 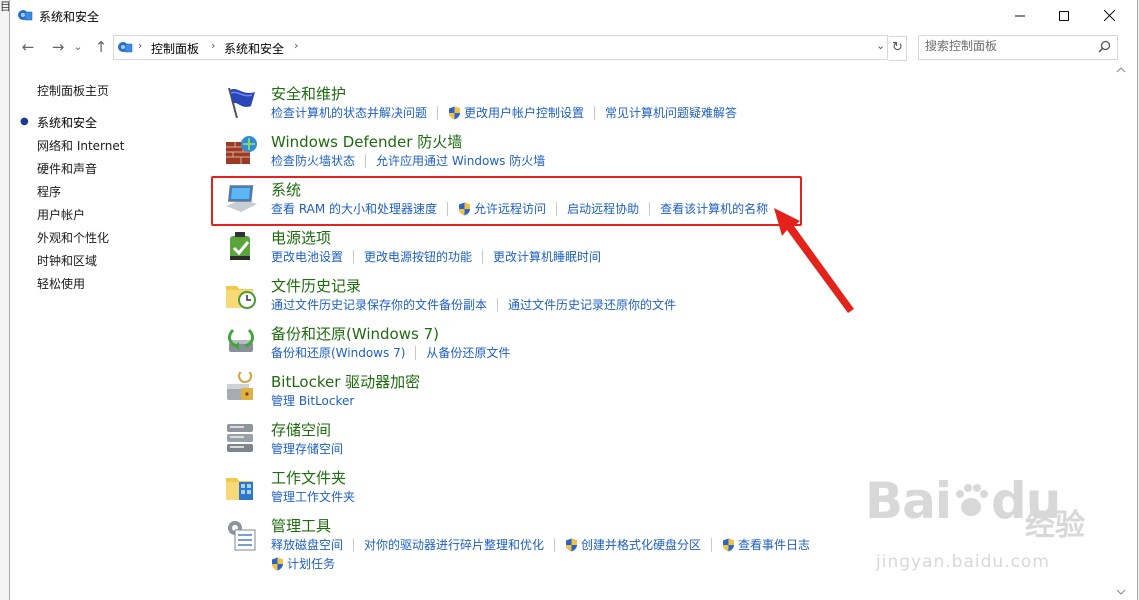 I want to click on address-dropdown-button: ⌄, so click(x=880, y=45).